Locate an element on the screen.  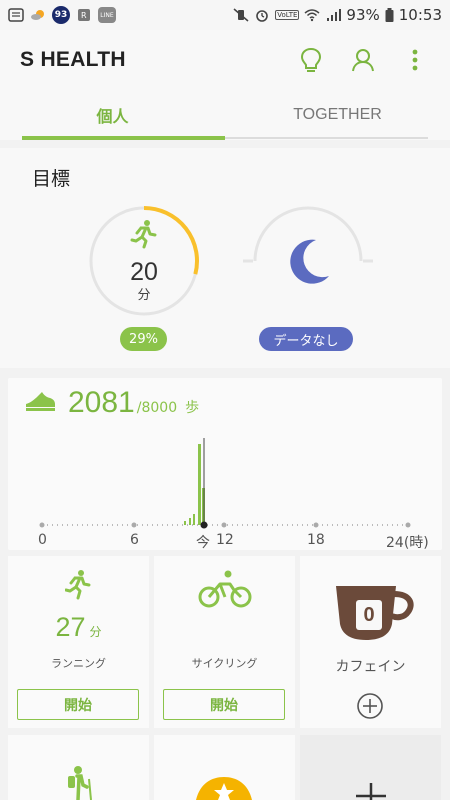
battery-percent: 93% is located at coordinates (363, 15).